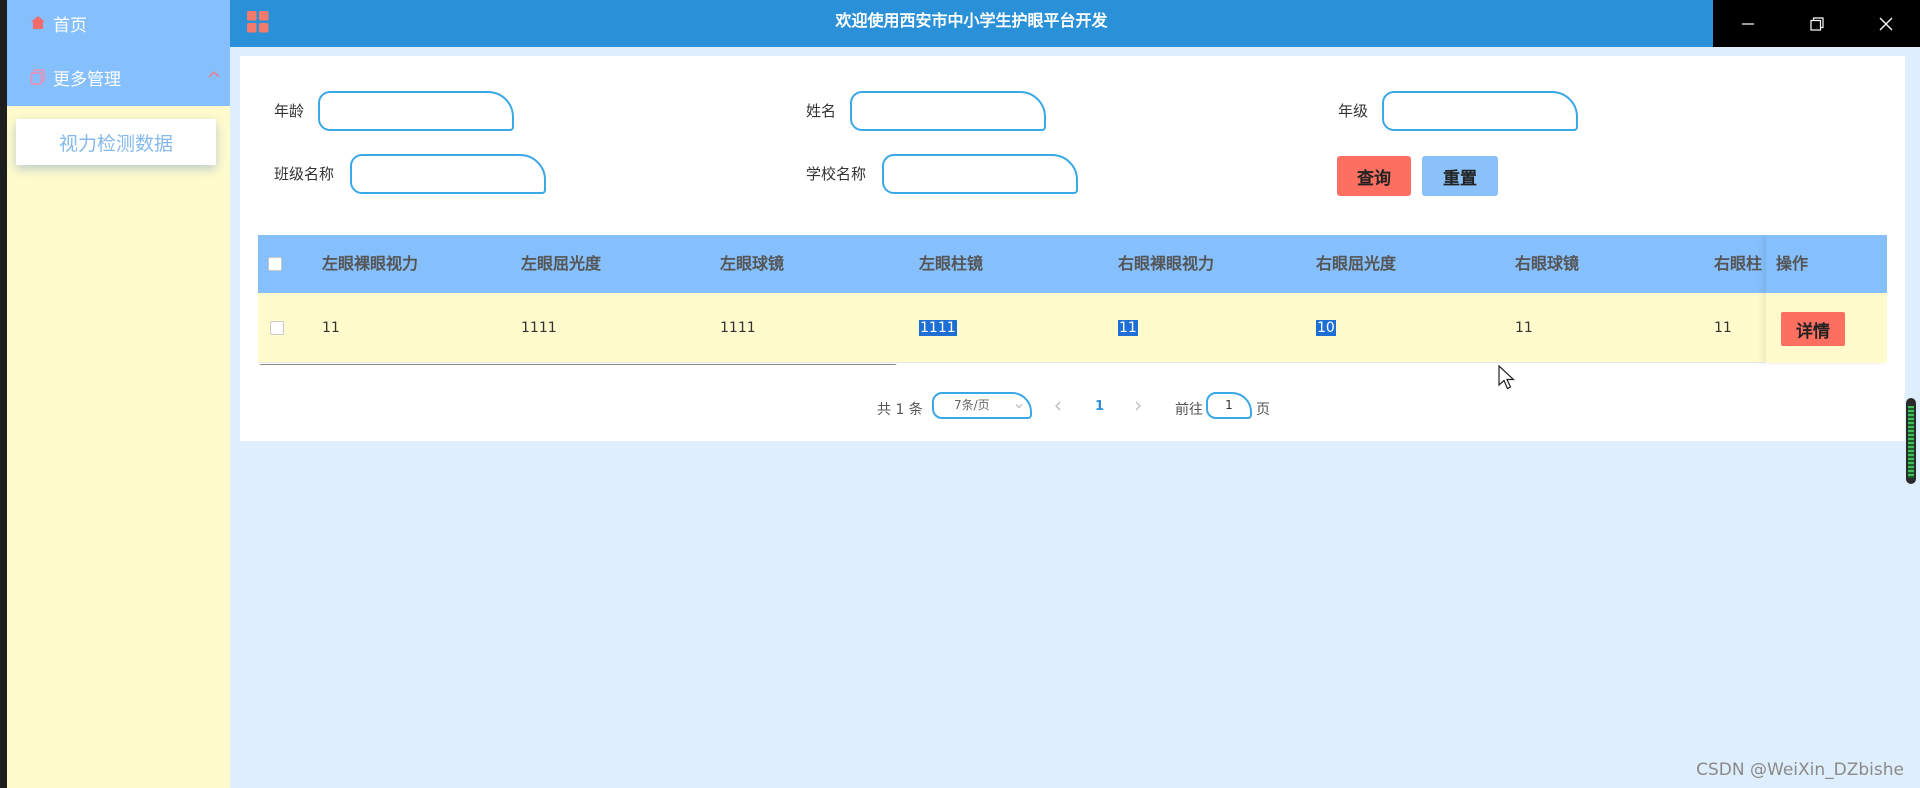 The width and height of the screenshot is (1920, 788). What do you see at coordinates (821, 111) in the screenshot?
I see `name-label: 姓名` at bounding box center [821, 111].